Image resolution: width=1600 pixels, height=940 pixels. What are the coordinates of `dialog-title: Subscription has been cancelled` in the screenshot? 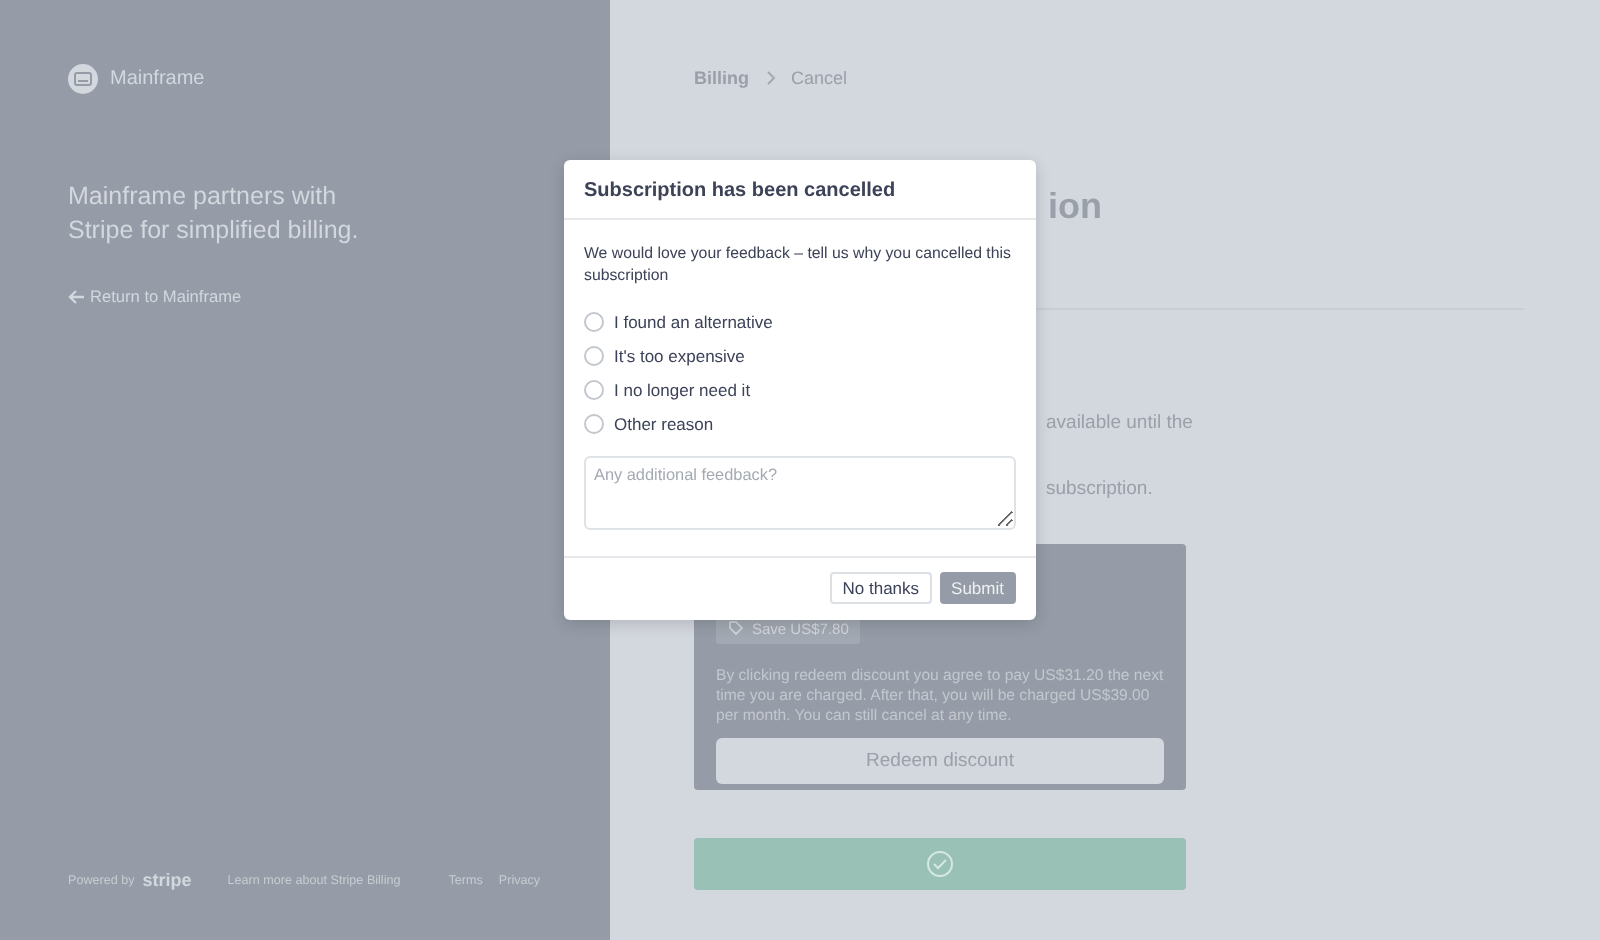 It's located at (800, 190).